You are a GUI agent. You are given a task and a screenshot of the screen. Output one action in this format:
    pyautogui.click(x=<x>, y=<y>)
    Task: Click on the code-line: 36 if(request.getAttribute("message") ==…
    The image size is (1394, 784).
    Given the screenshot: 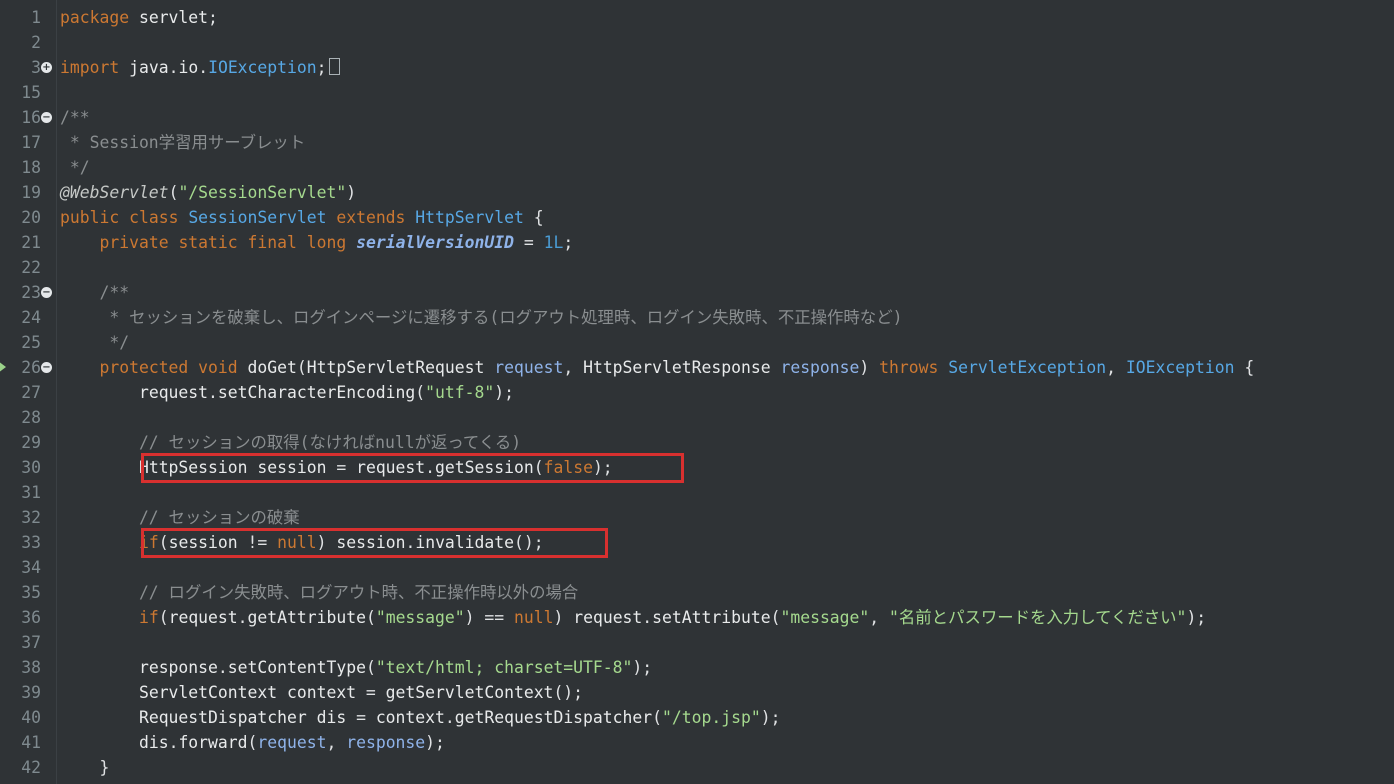 What is the action you would take?
    pyautogui.click(x=697, y=617)
    